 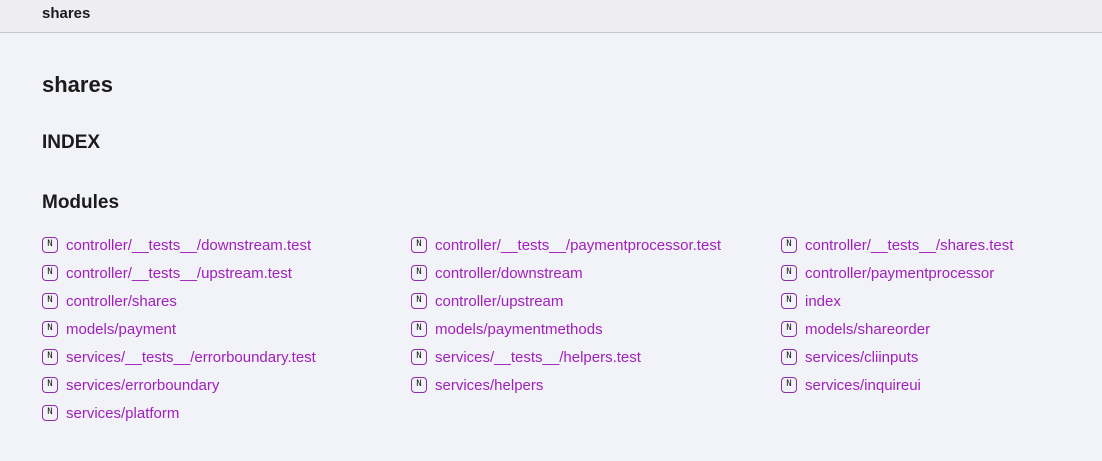 I want to click on module-item: Nservices/__tests__/helpers.test, so click(x=596, y=357).